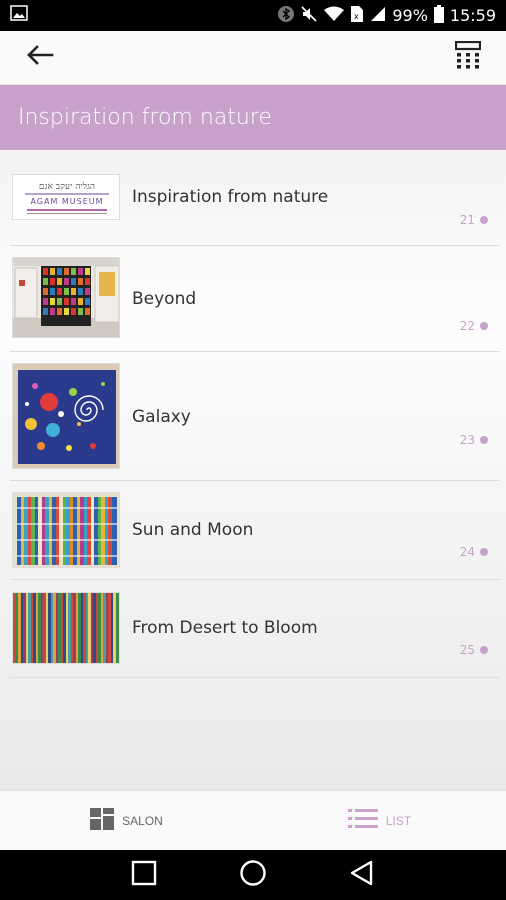 This screenshot has width=506, height=900. Describe the element at coordinates (438, 15) in the screenshot. I see `battery-icon` at that location.